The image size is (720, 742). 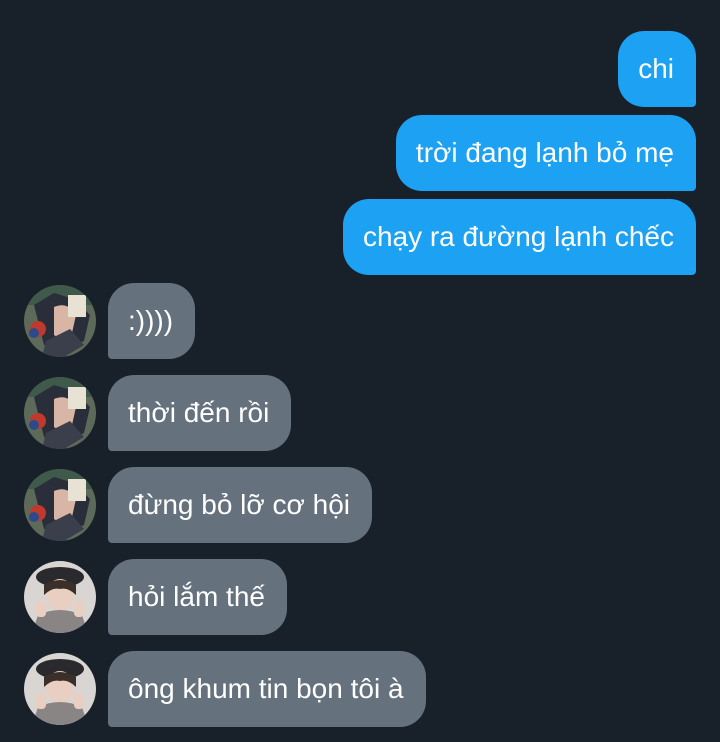 I want to click on message-row-received: ông khum tin bọn tôi à, so click(x=360, y=689).